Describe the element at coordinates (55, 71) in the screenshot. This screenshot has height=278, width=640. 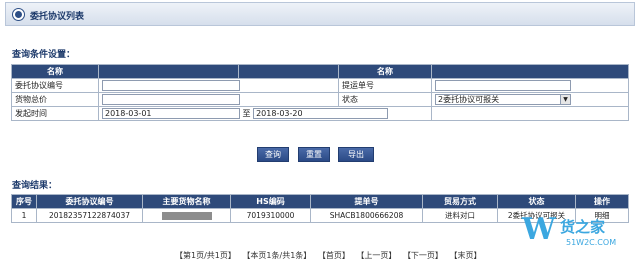
I see `name-header: 名称` at that location.